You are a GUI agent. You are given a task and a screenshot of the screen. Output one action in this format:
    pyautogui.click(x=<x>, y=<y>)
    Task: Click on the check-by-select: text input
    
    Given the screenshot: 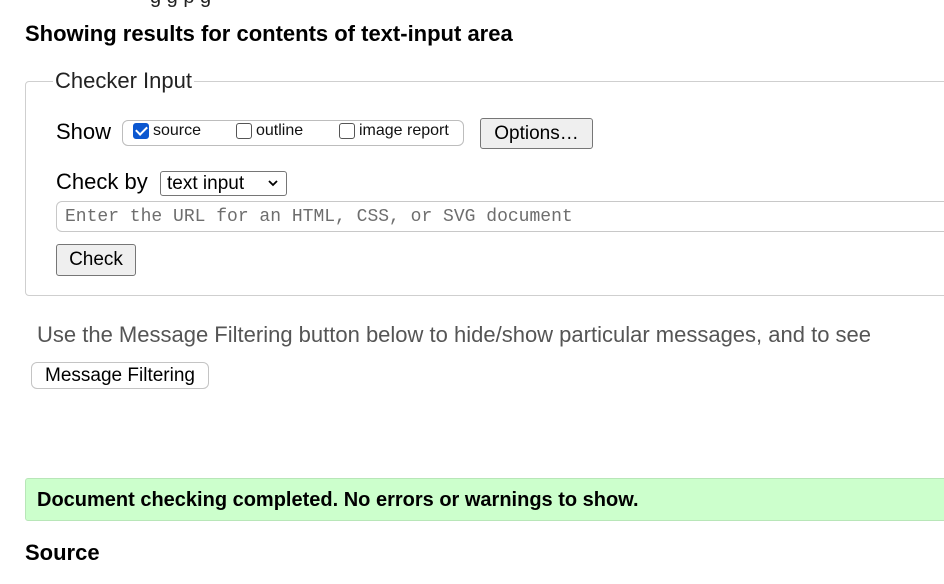 What is the action you would take?
    pyautogui.click(x=223, y=183)
    